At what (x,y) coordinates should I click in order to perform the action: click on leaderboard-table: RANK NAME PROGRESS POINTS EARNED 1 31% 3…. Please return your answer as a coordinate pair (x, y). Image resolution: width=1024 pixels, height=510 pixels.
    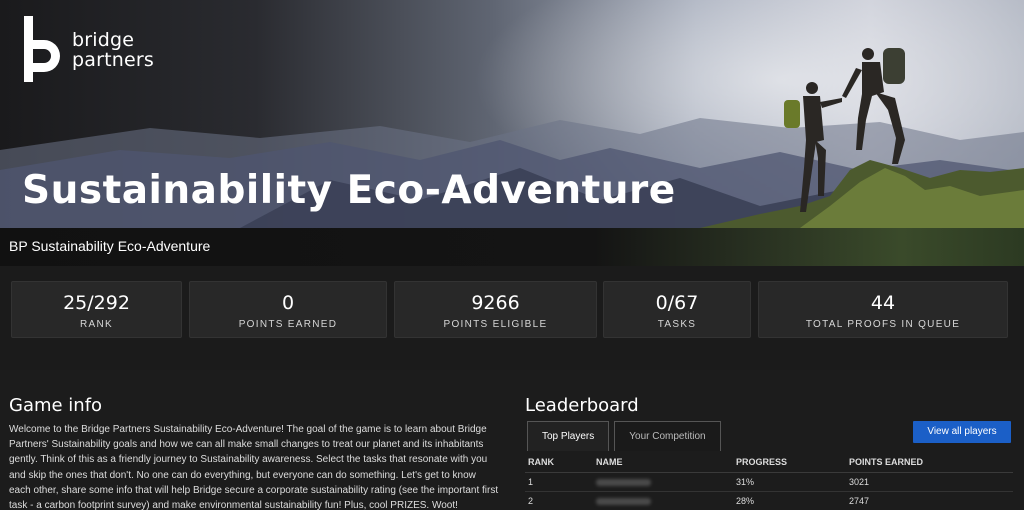
    Looking at the image, I should click on (769, 481).